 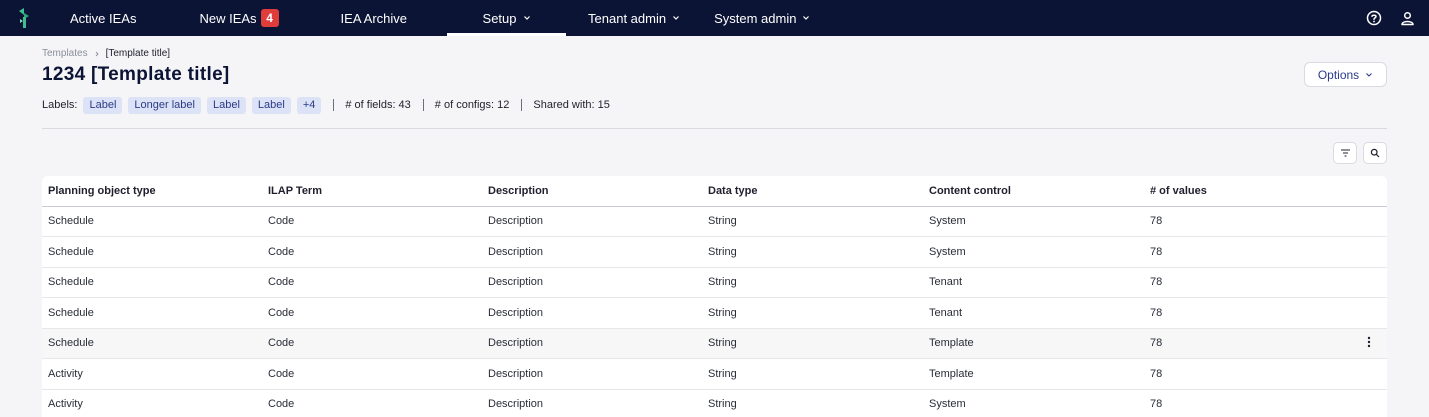 What do you see at coordinates (1033, 191) in the screenshot?
I see `column-header: Content control` at bounding box center [1033, 191].